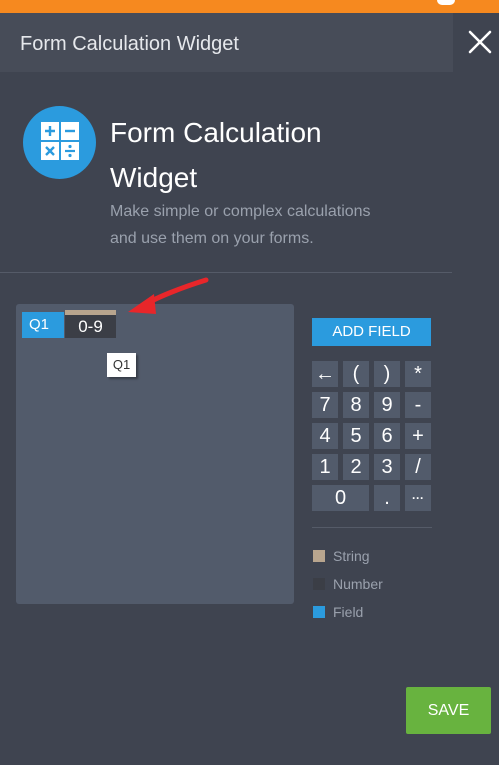 The width and height of the screenshot is (499, 765). What do you see at coordinates (448, 710) in the screenshot?
I see `save-button: SAVE` at bounding box center [448, 710].